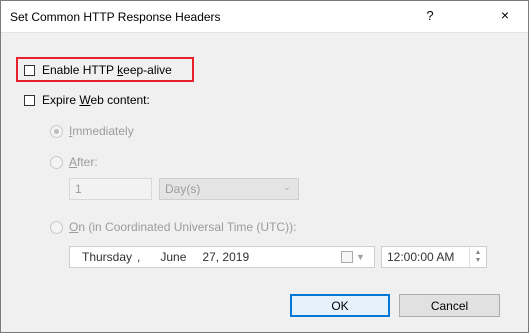  What do you see at coordinates (183, 189) in the screenshot?
I see `after-unit-text: Day(s)` at bounding box center [183, 189].